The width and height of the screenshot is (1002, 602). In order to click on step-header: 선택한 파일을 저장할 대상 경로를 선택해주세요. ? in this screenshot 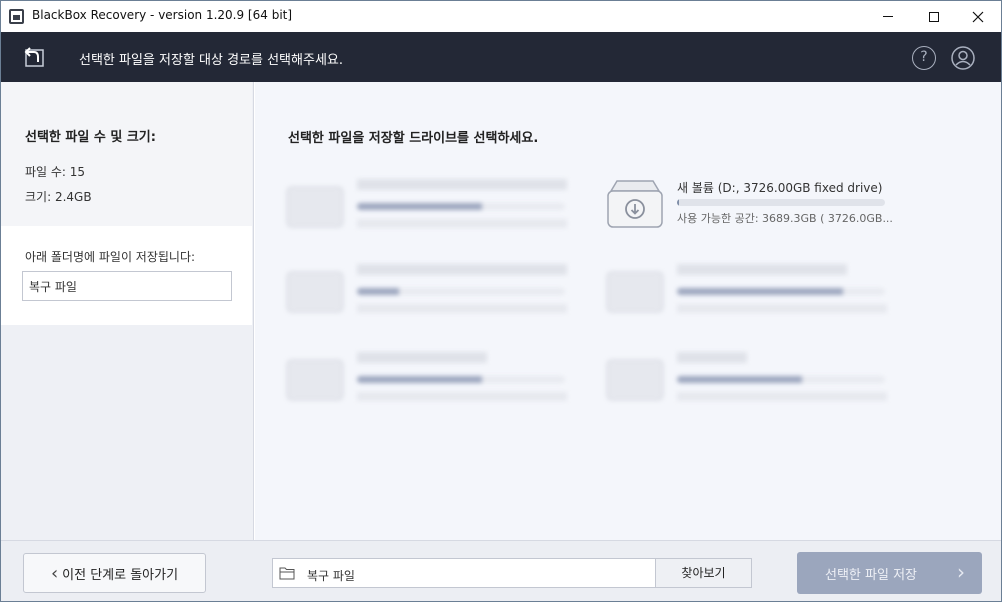, I will do `click(501, 57)`.